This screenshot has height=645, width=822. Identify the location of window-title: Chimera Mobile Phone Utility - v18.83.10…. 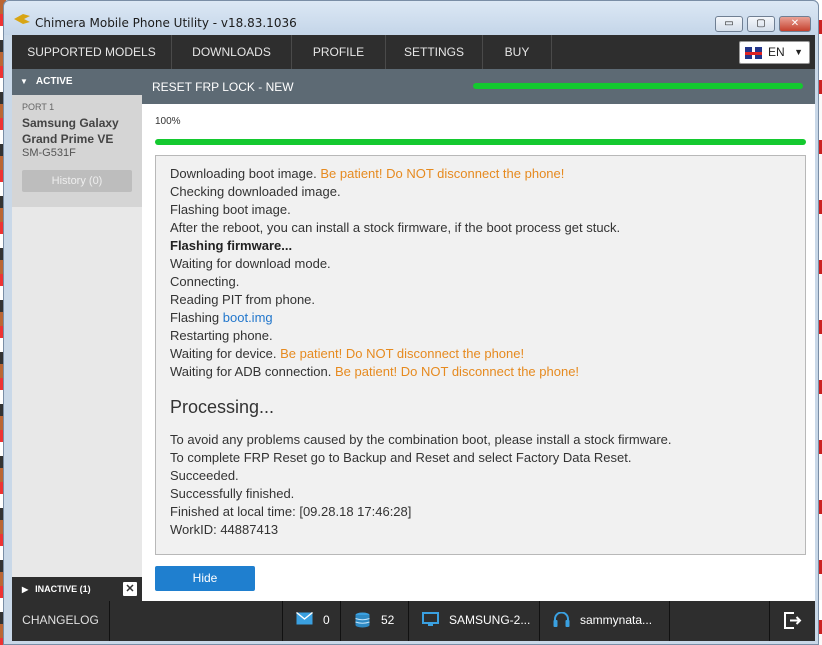
(166, 23).